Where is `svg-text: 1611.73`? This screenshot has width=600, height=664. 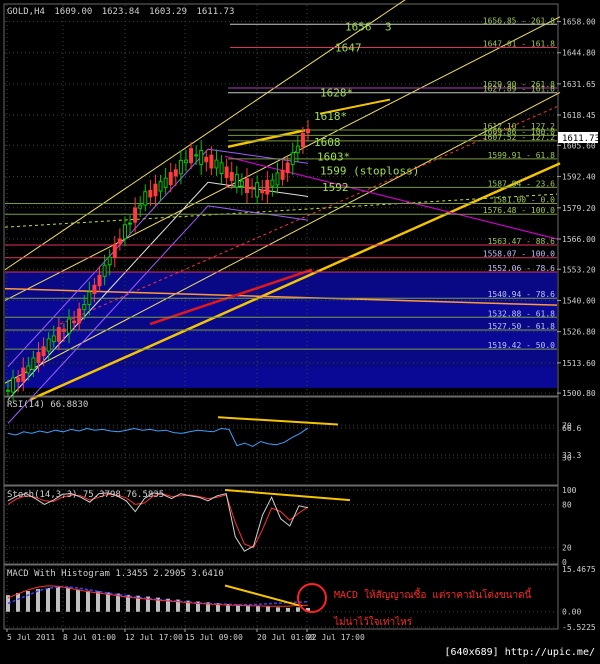 svg-text: 1611.73 is located at coordinates (581, 139).